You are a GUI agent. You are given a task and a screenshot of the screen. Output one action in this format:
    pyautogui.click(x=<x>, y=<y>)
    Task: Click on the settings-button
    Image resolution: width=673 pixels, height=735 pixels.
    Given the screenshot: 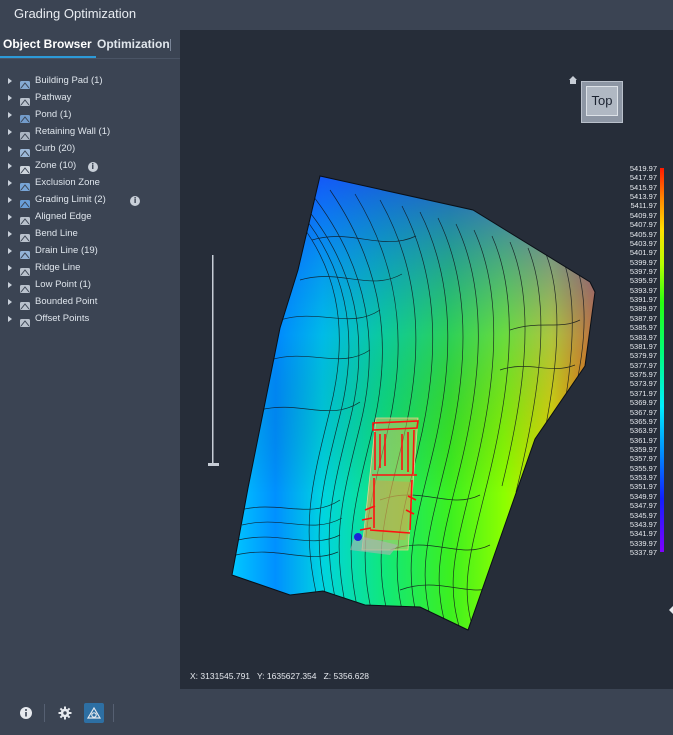 What is the action you would take?
    pyautogui.click(x=65, y=713)
    